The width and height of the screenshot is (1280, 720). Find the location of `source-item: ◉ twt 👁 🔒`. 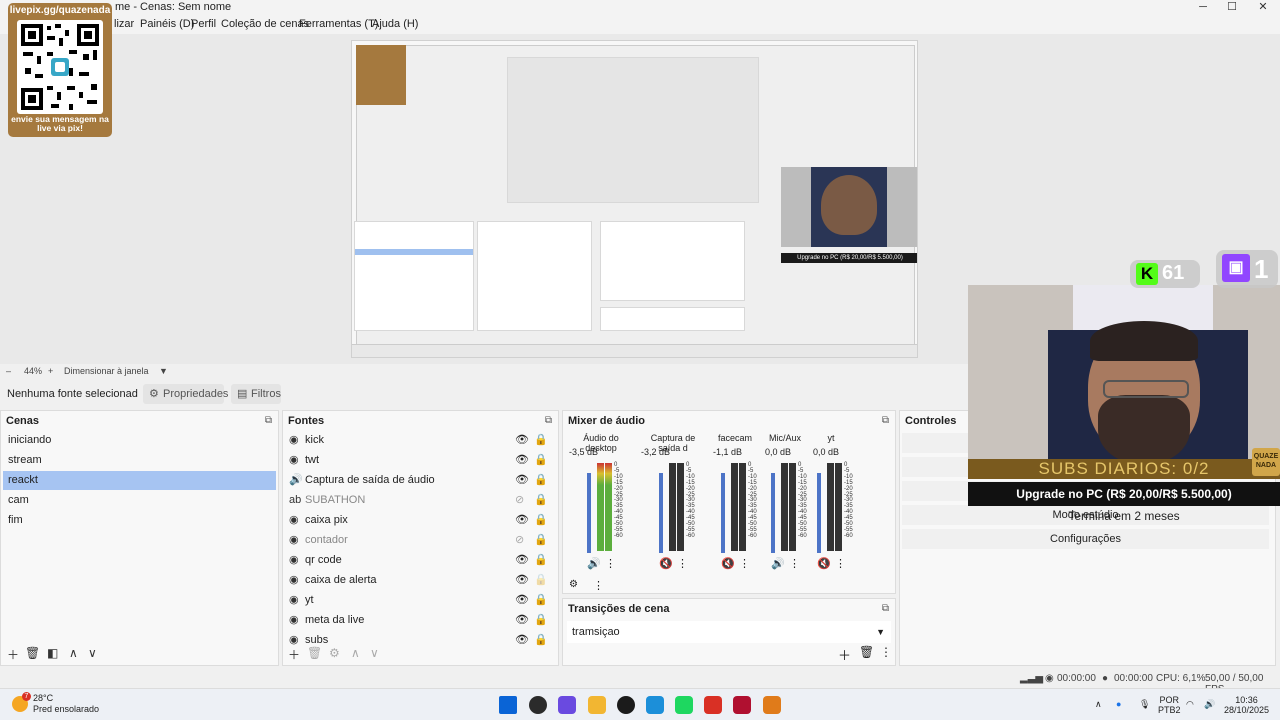

source-item: ◉ twt 👁 🔒 is located at coordinates (421, 460).